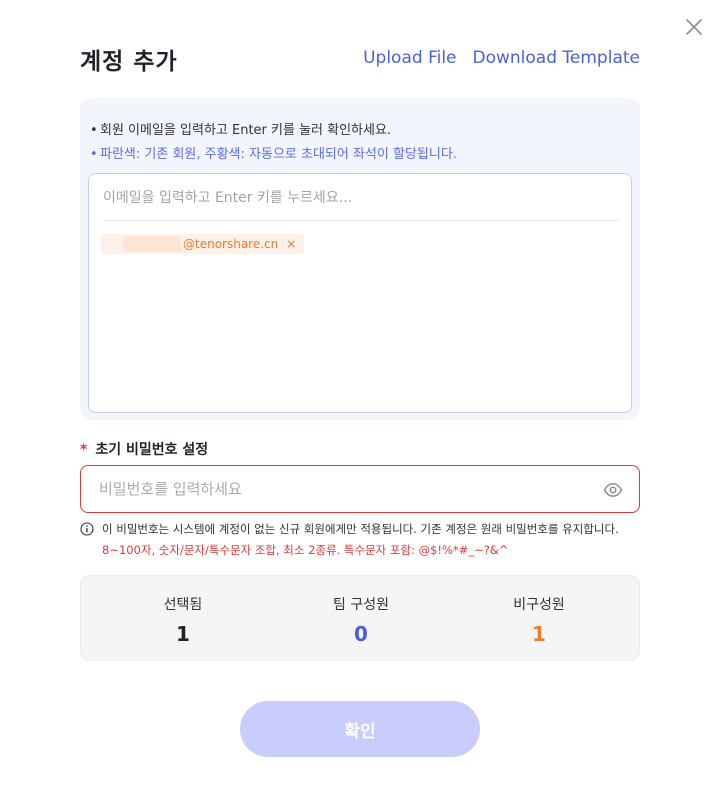 This screenshot has height=793, width=717. What do you see at coordinates (361, 634) in the screenshot?
I see `stat-value: 0` at bounding box center [361, 634].